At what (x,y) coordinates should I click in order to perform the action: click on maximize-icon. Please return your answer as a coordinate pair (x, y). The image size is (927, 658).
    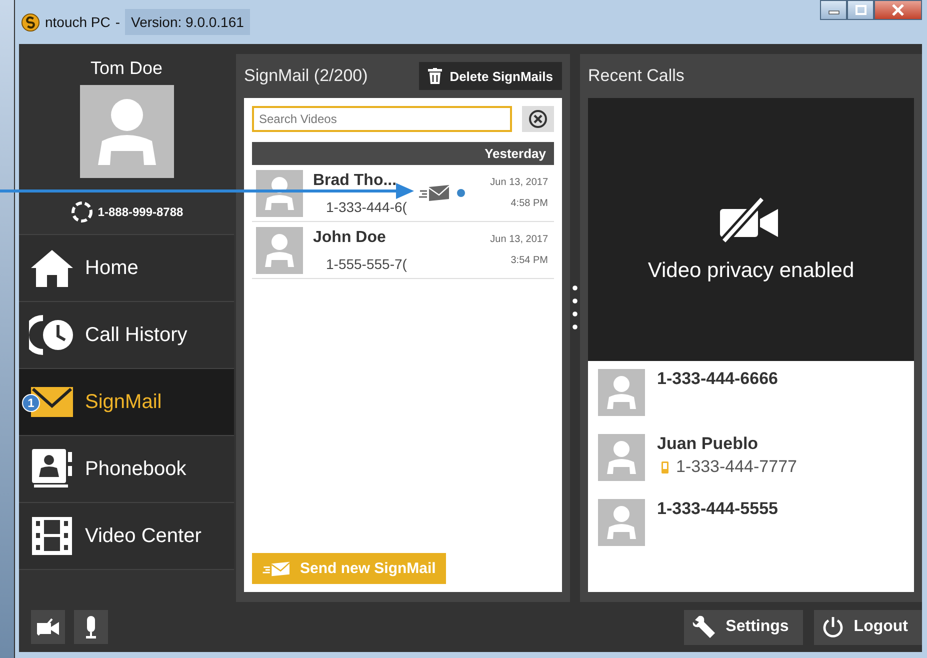
    Looking at the image, I should click on (860, 10).